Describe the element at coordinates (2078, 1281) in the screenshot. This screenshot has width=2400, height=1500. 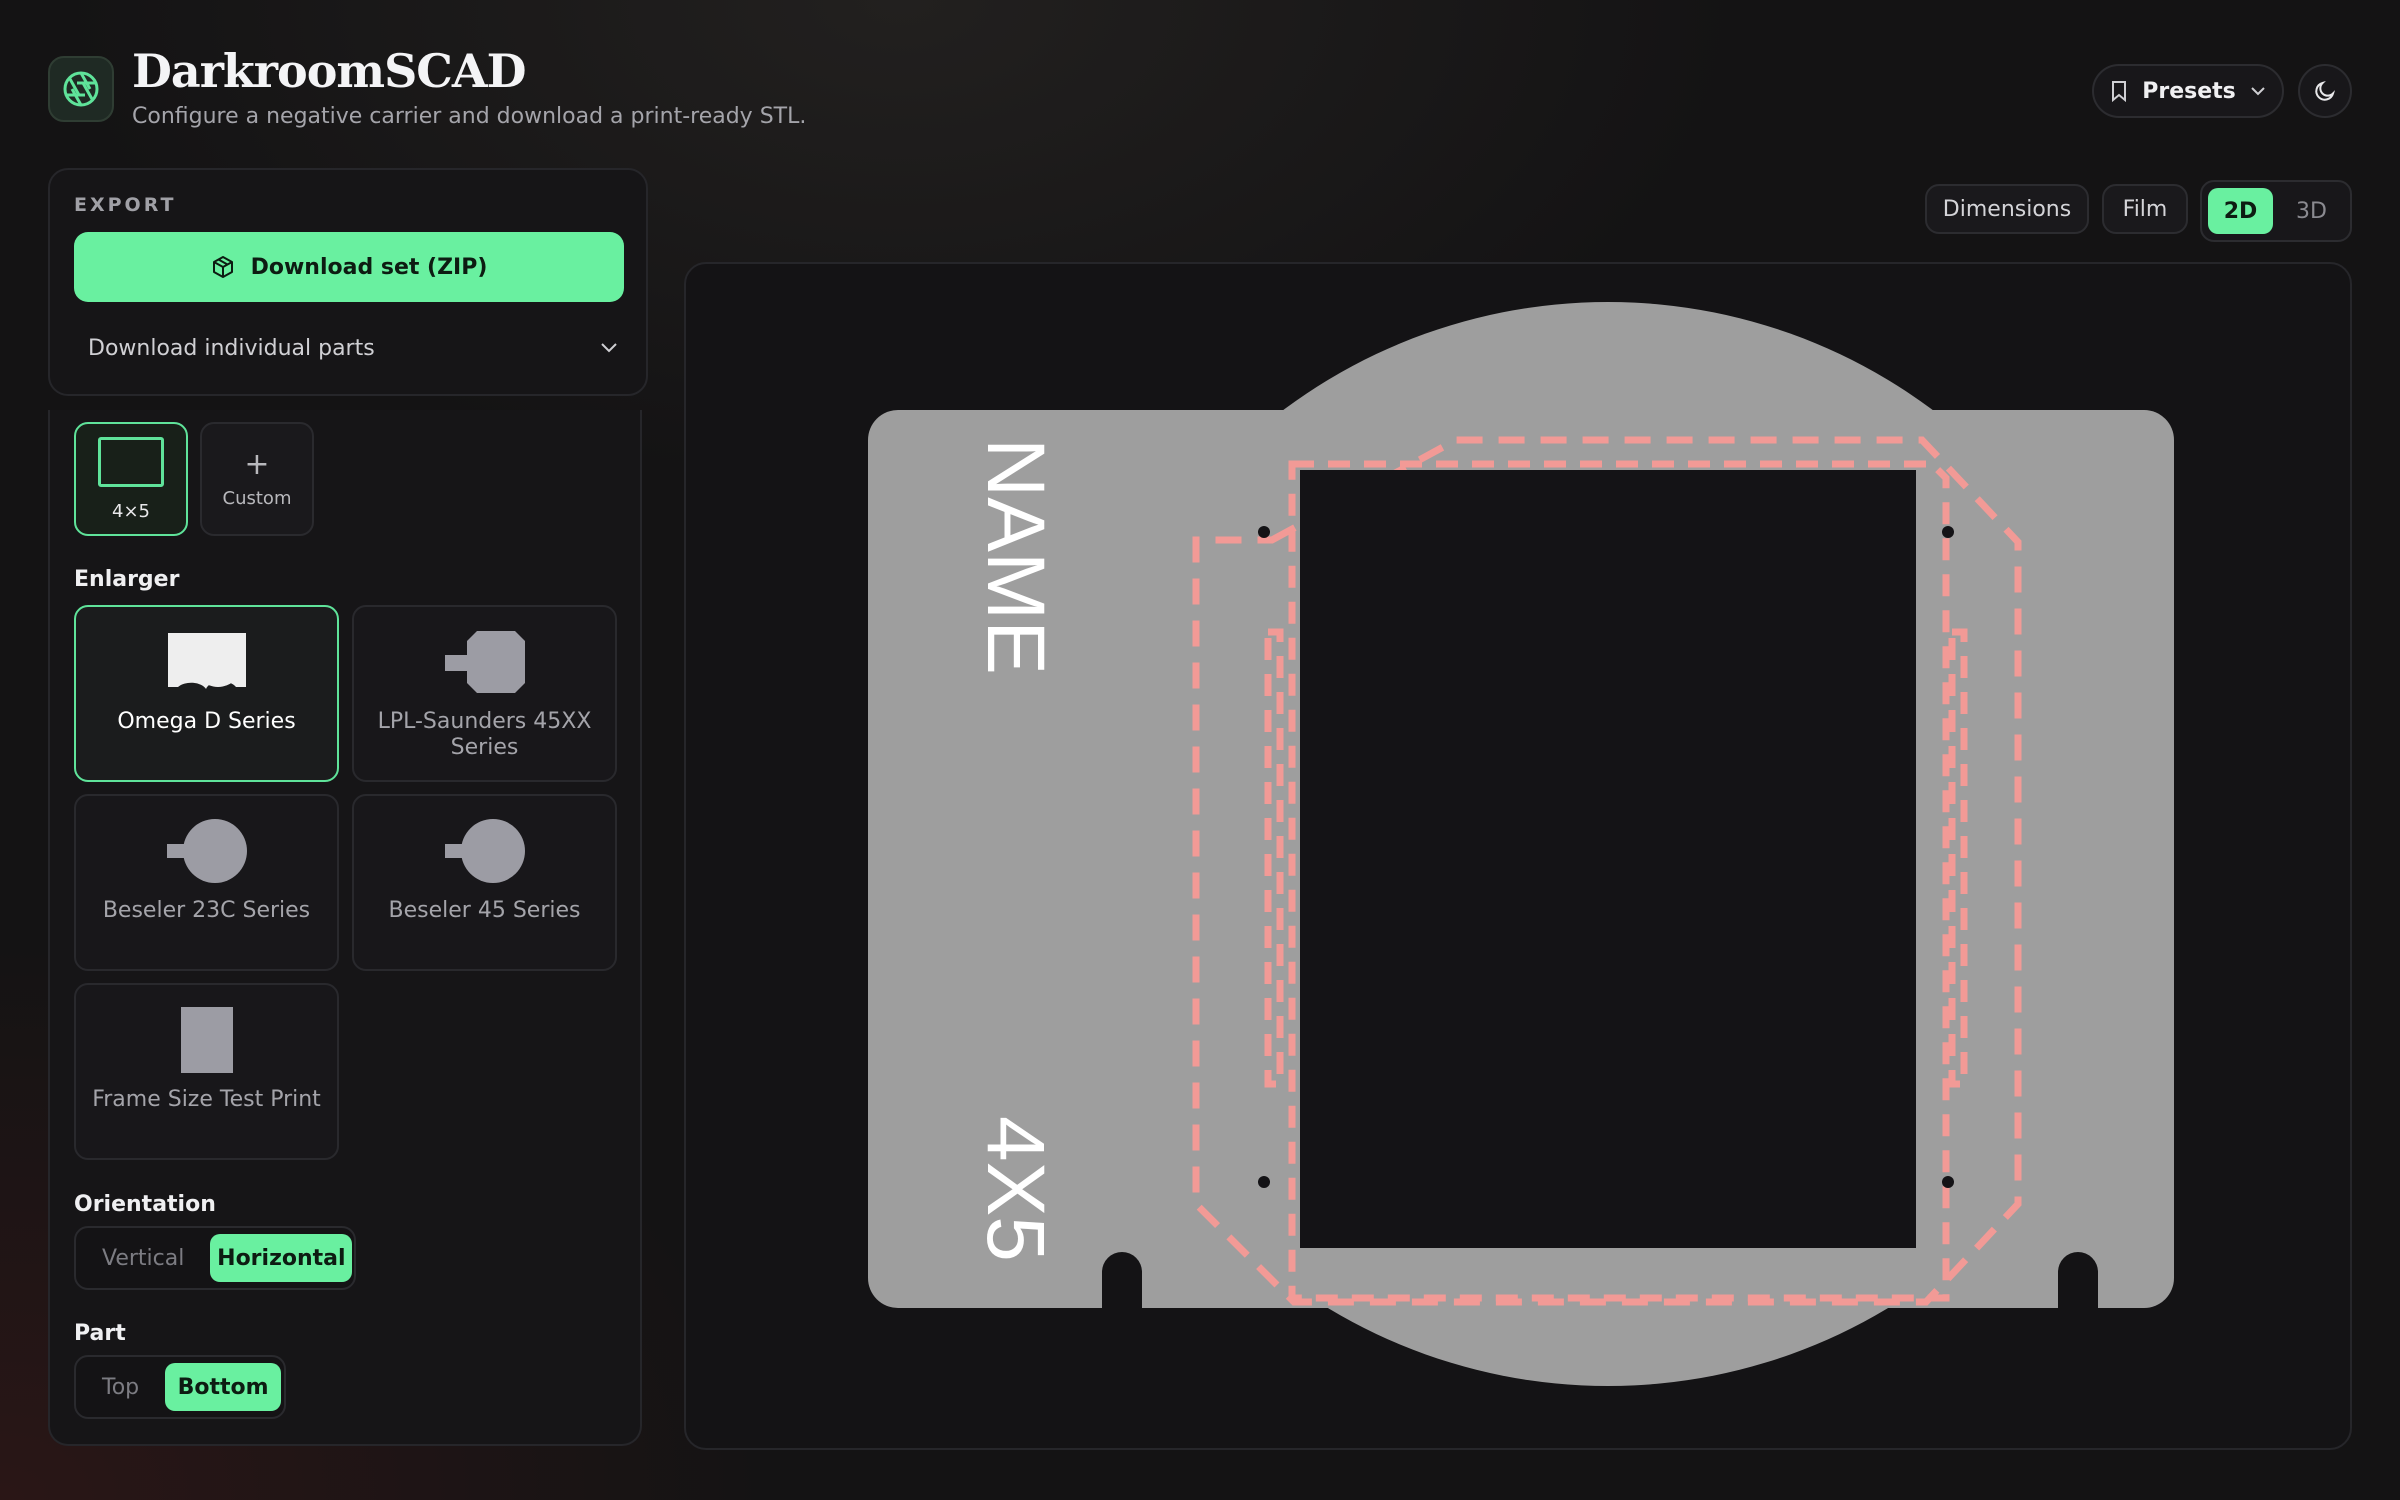
I see `alignment-slot-right` at that location.